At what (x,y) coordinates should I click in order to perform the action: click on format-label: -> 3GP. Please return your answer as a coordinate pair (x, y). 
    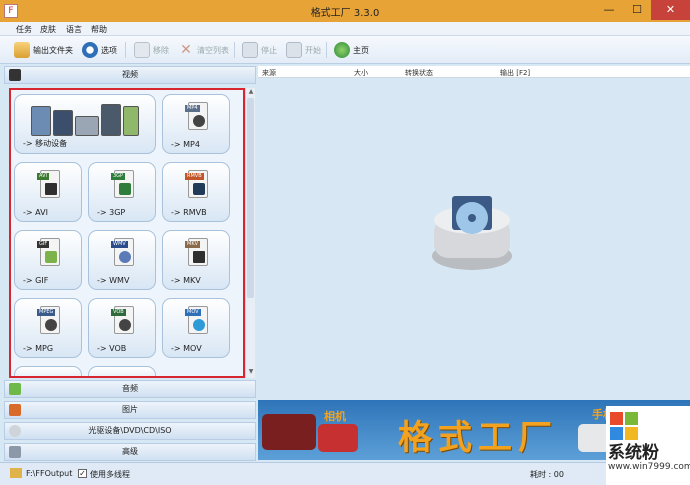
    Looking at the image, I should click on (111, 212).